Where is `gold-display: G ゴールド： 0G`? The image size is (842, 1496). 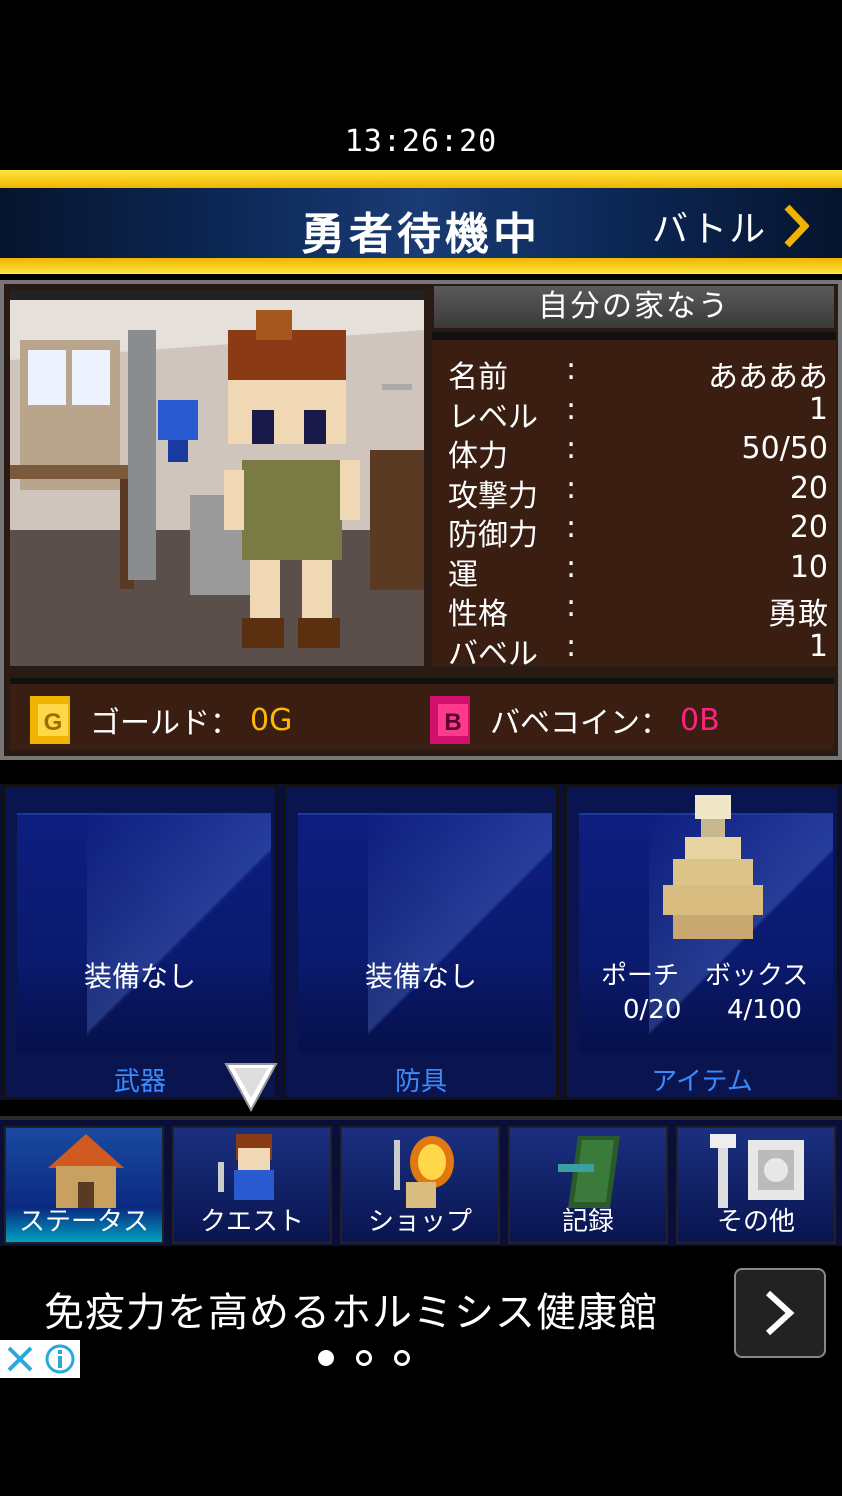 gold-display: G ゴールド： 0G is located at coordinates (158, 720).